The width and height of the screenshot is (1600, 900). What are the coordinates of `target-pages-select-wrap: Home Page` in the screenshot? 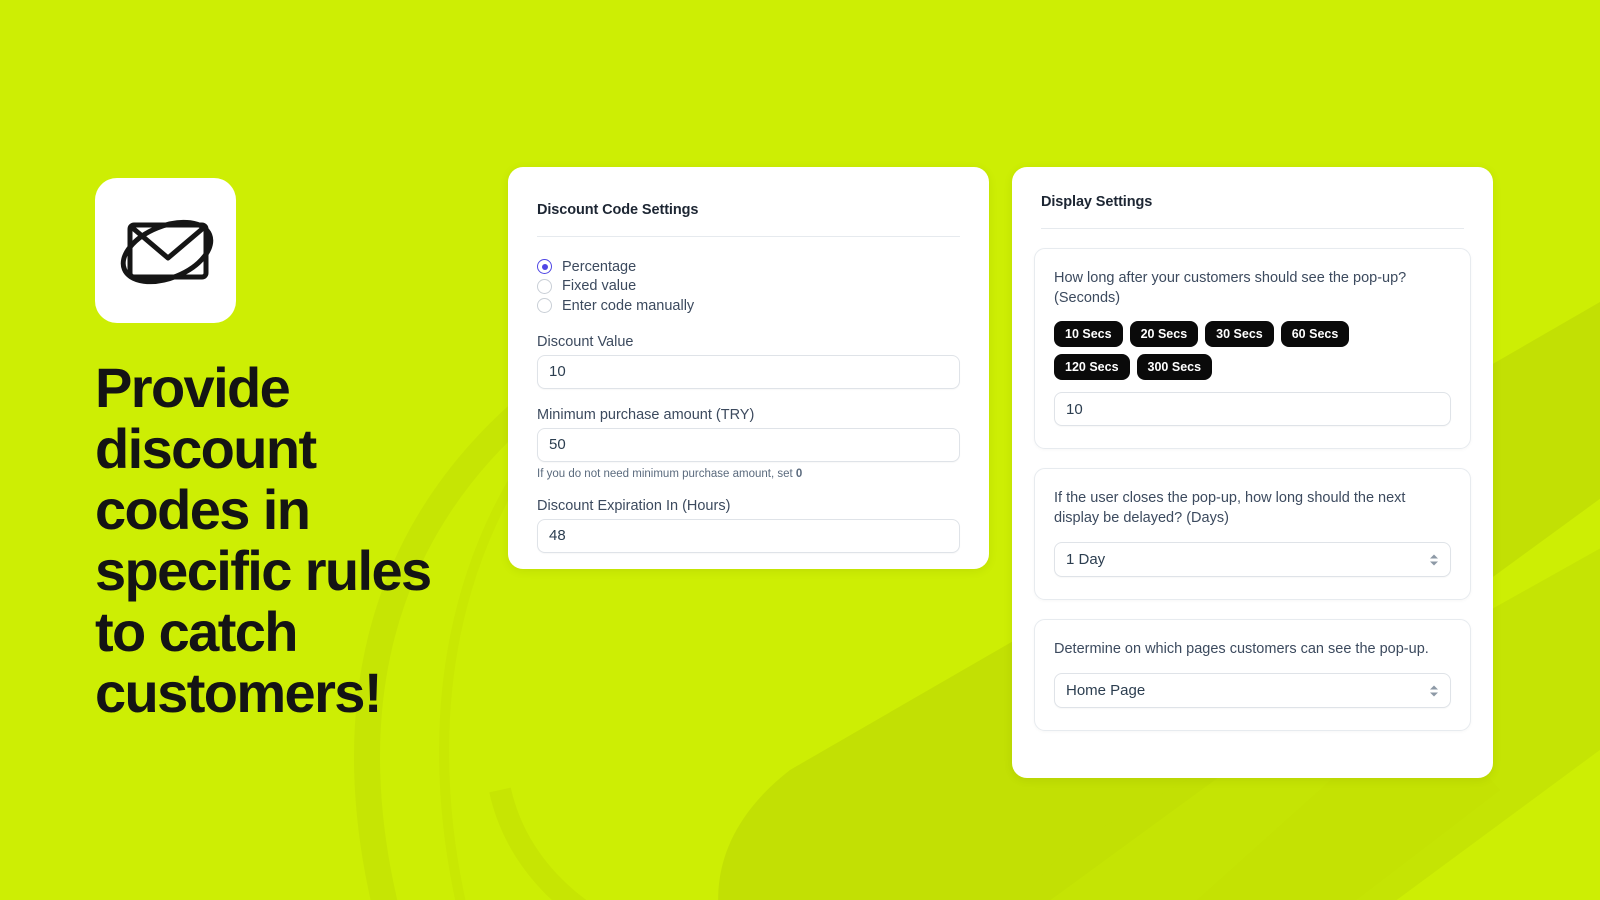 It's located at (1252, 690).